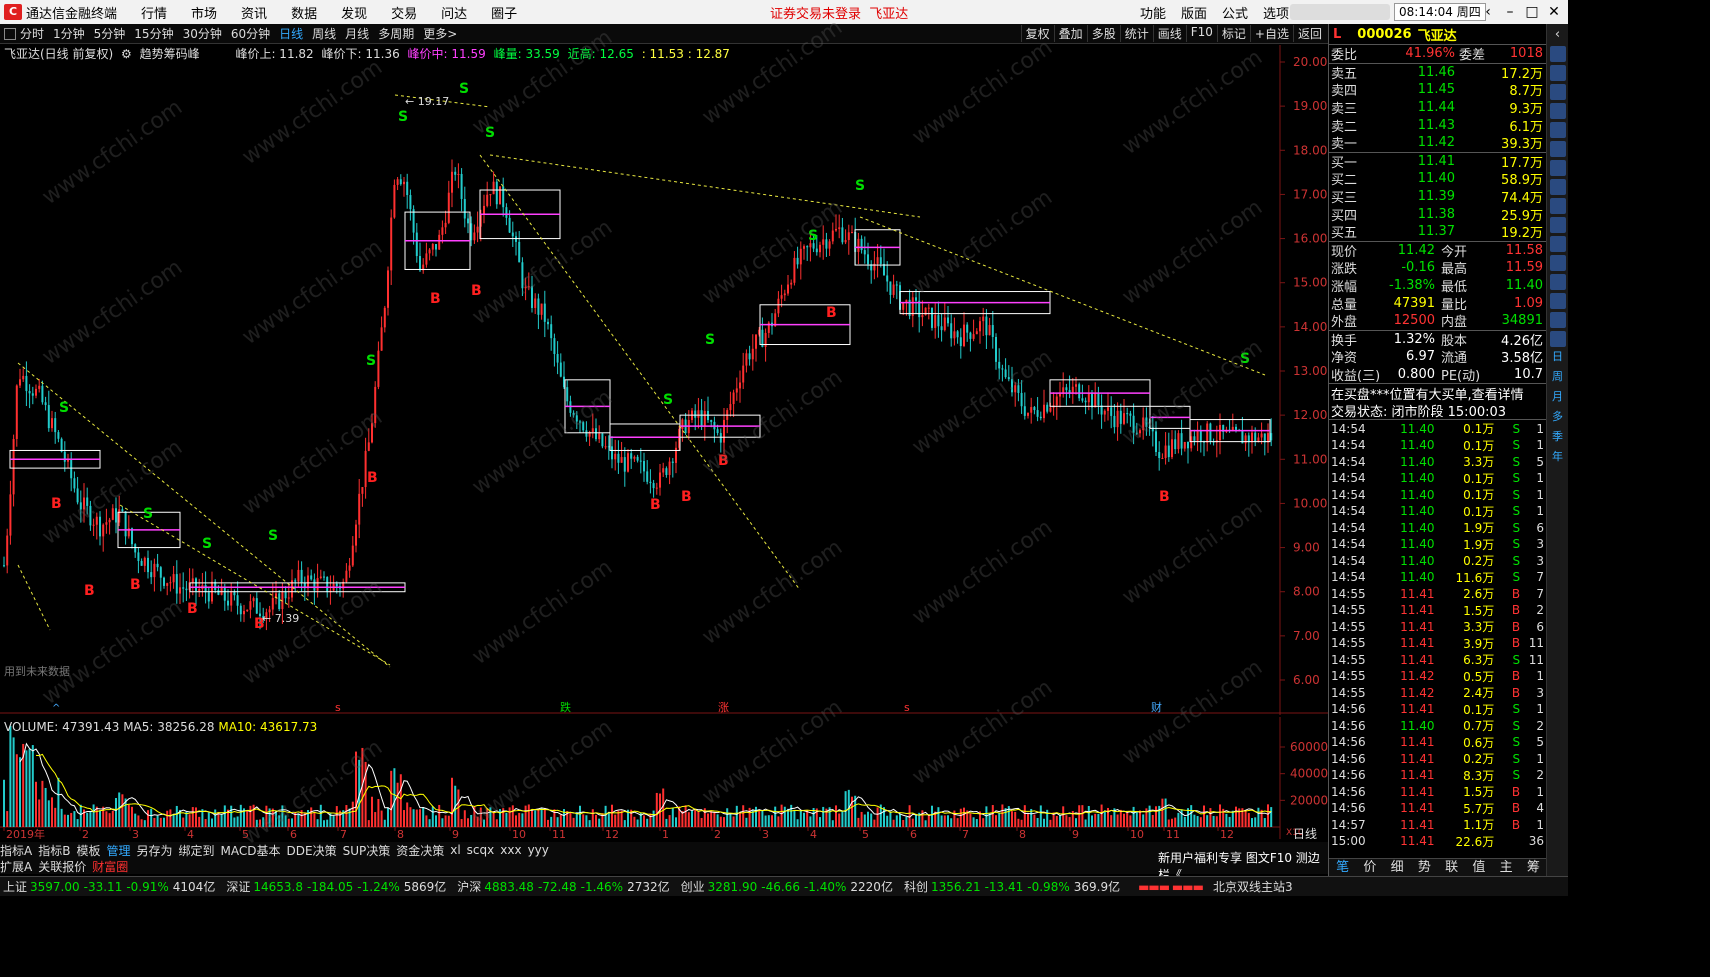  What do you see at coordinates (1424, 867) in the screenshot?
I see `quote-tab-3: 势` at bounding box center [1424, 867].